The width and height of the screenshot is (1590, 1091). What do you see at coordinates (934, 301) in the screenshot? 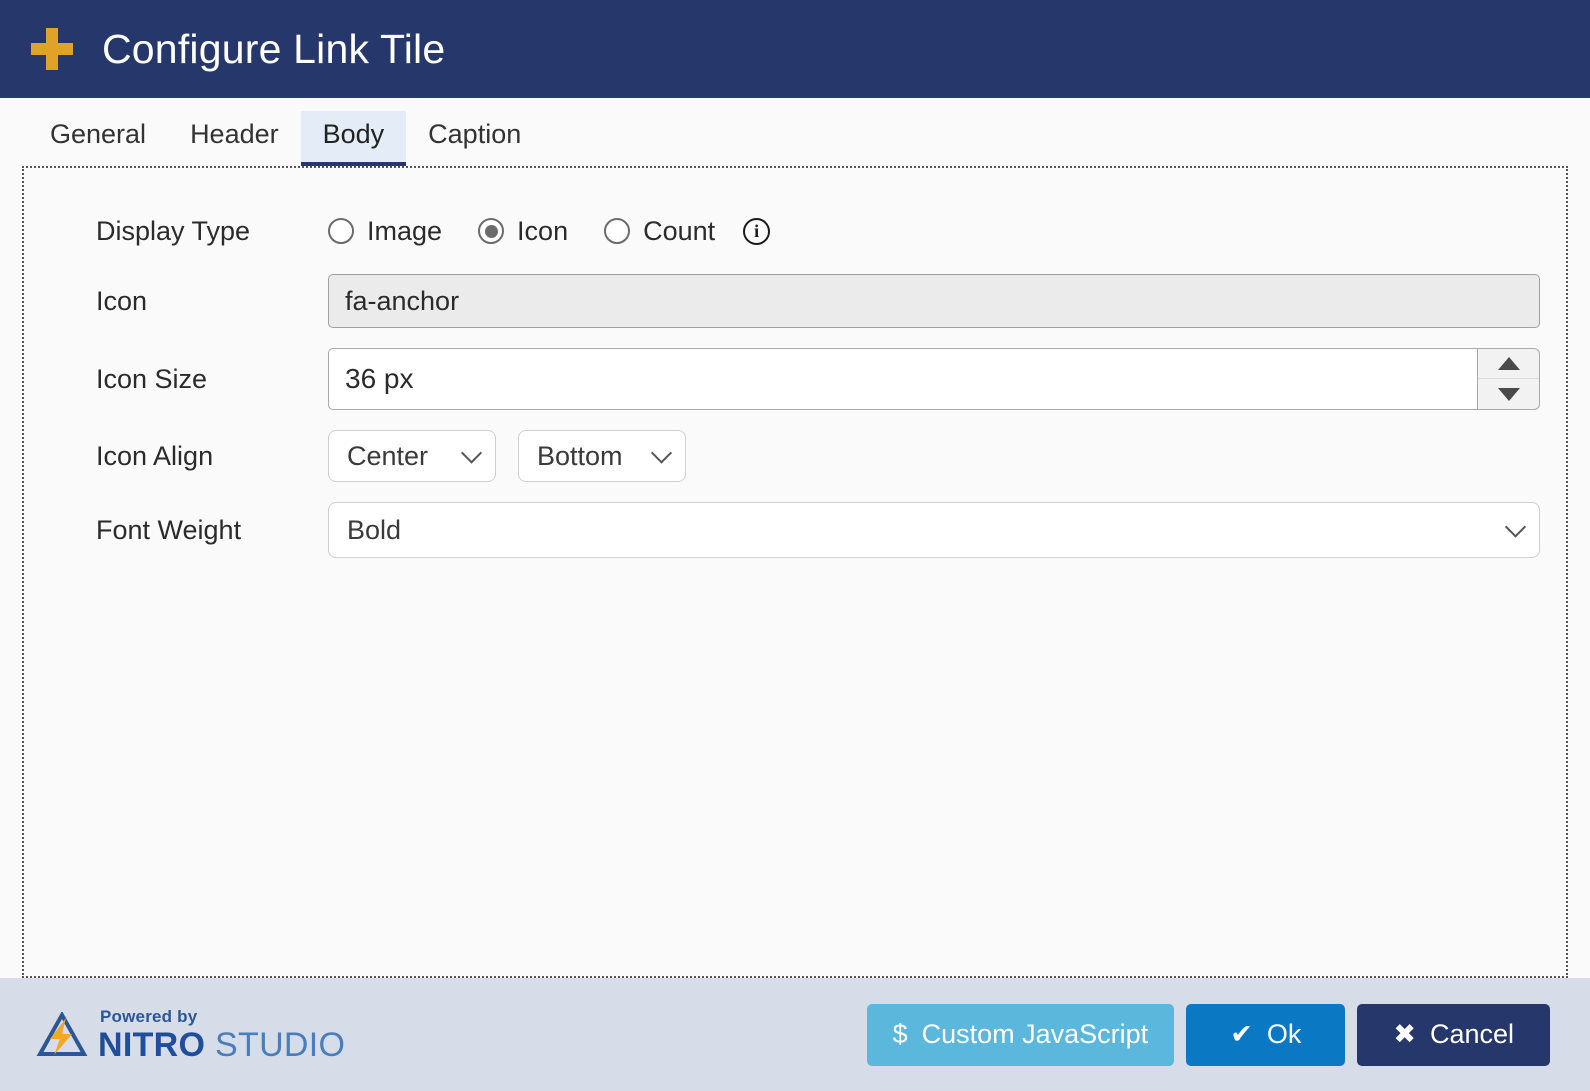
I see `icon-input` at bounding box center [934, 301].